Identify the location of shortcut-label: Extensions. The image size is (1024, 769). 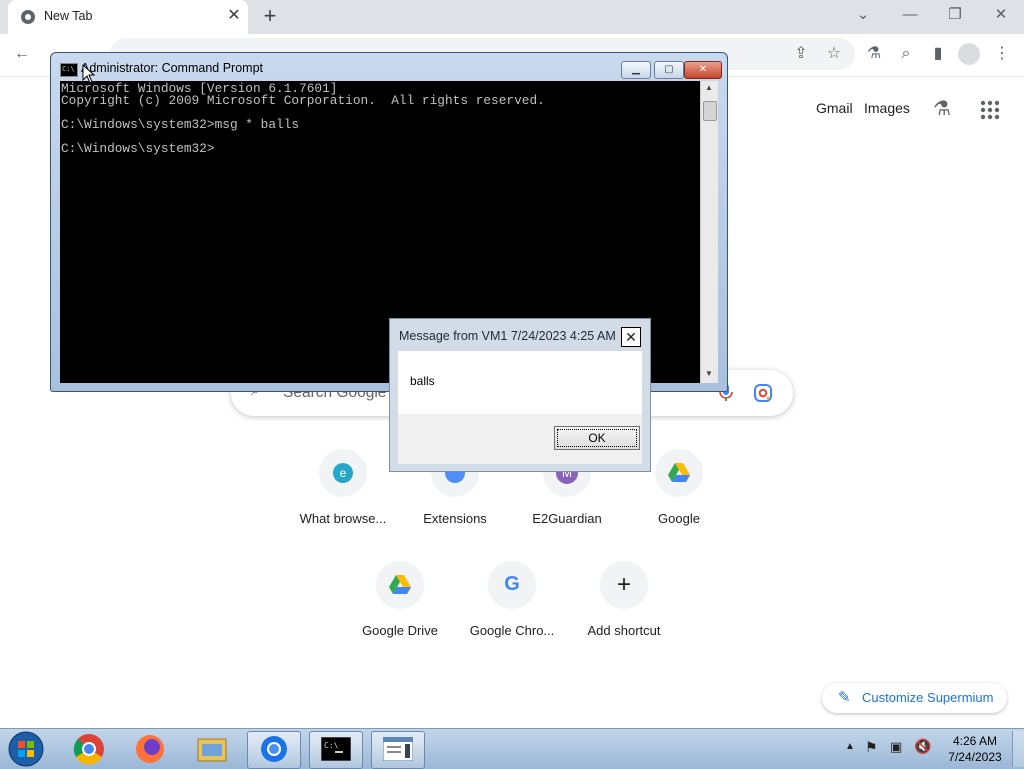
(455, 518).